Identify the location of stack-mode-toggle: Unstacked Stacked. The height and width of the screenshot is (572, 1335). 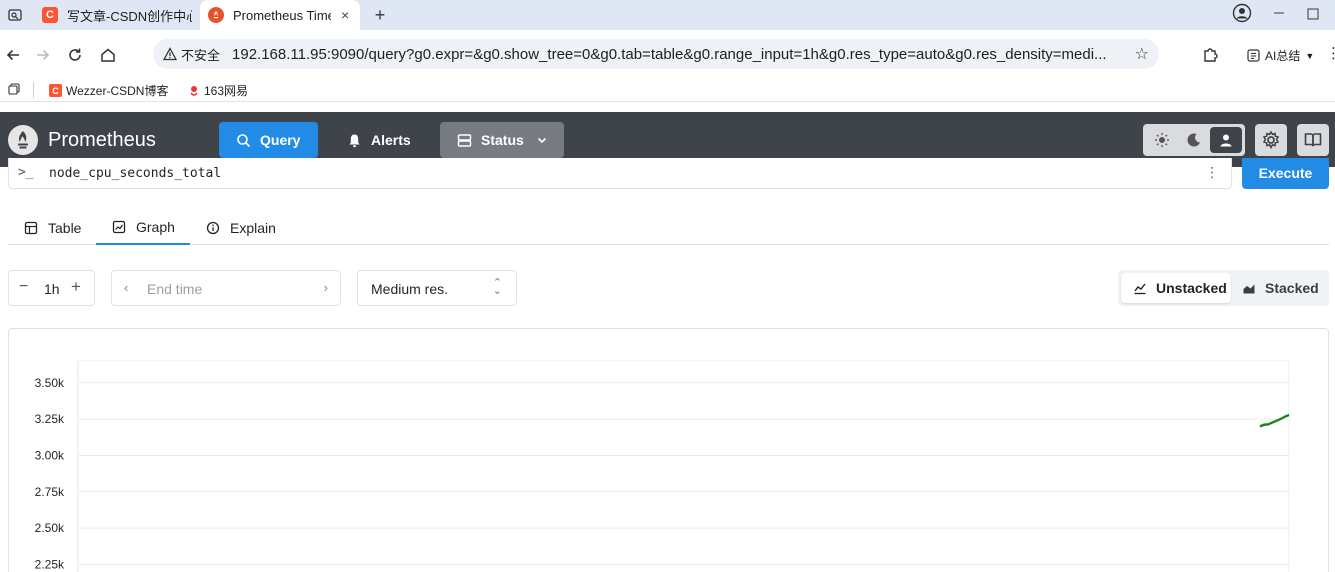
(1223, 288).